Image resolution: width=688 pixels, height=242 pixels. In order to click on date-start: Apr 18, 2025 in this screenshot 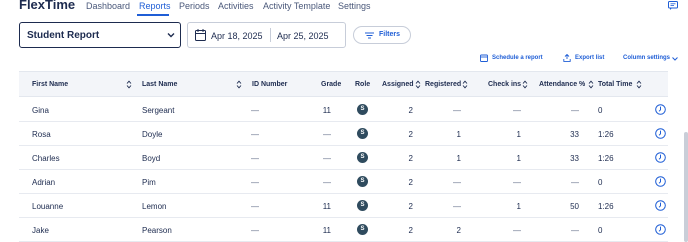, I will do `click(237, 36)`.